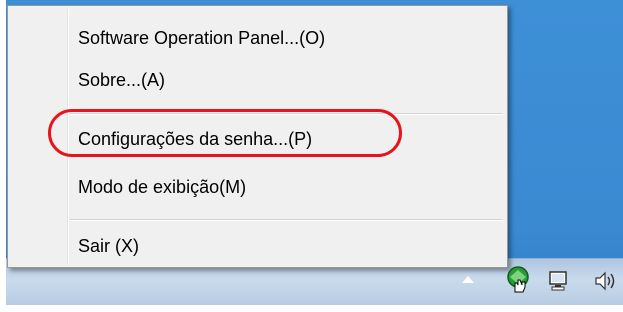 Image resolution: width=623 pixels, height=312 pixels. Describe the element at coordinates (468, 279) in the screenshot. I see `show-hidden-icons-arrow` at that location.